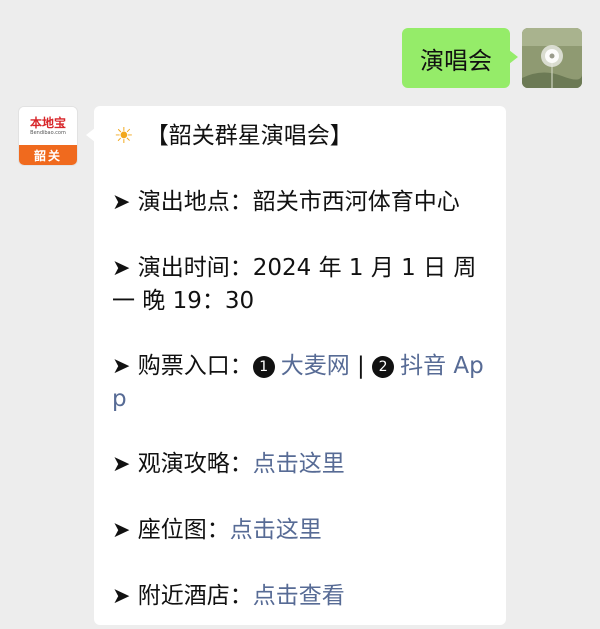  What do you see at coordinates (124, 136) in the screenshot?
I see `sun-icon: ☀` at bounding box center [124, 136].